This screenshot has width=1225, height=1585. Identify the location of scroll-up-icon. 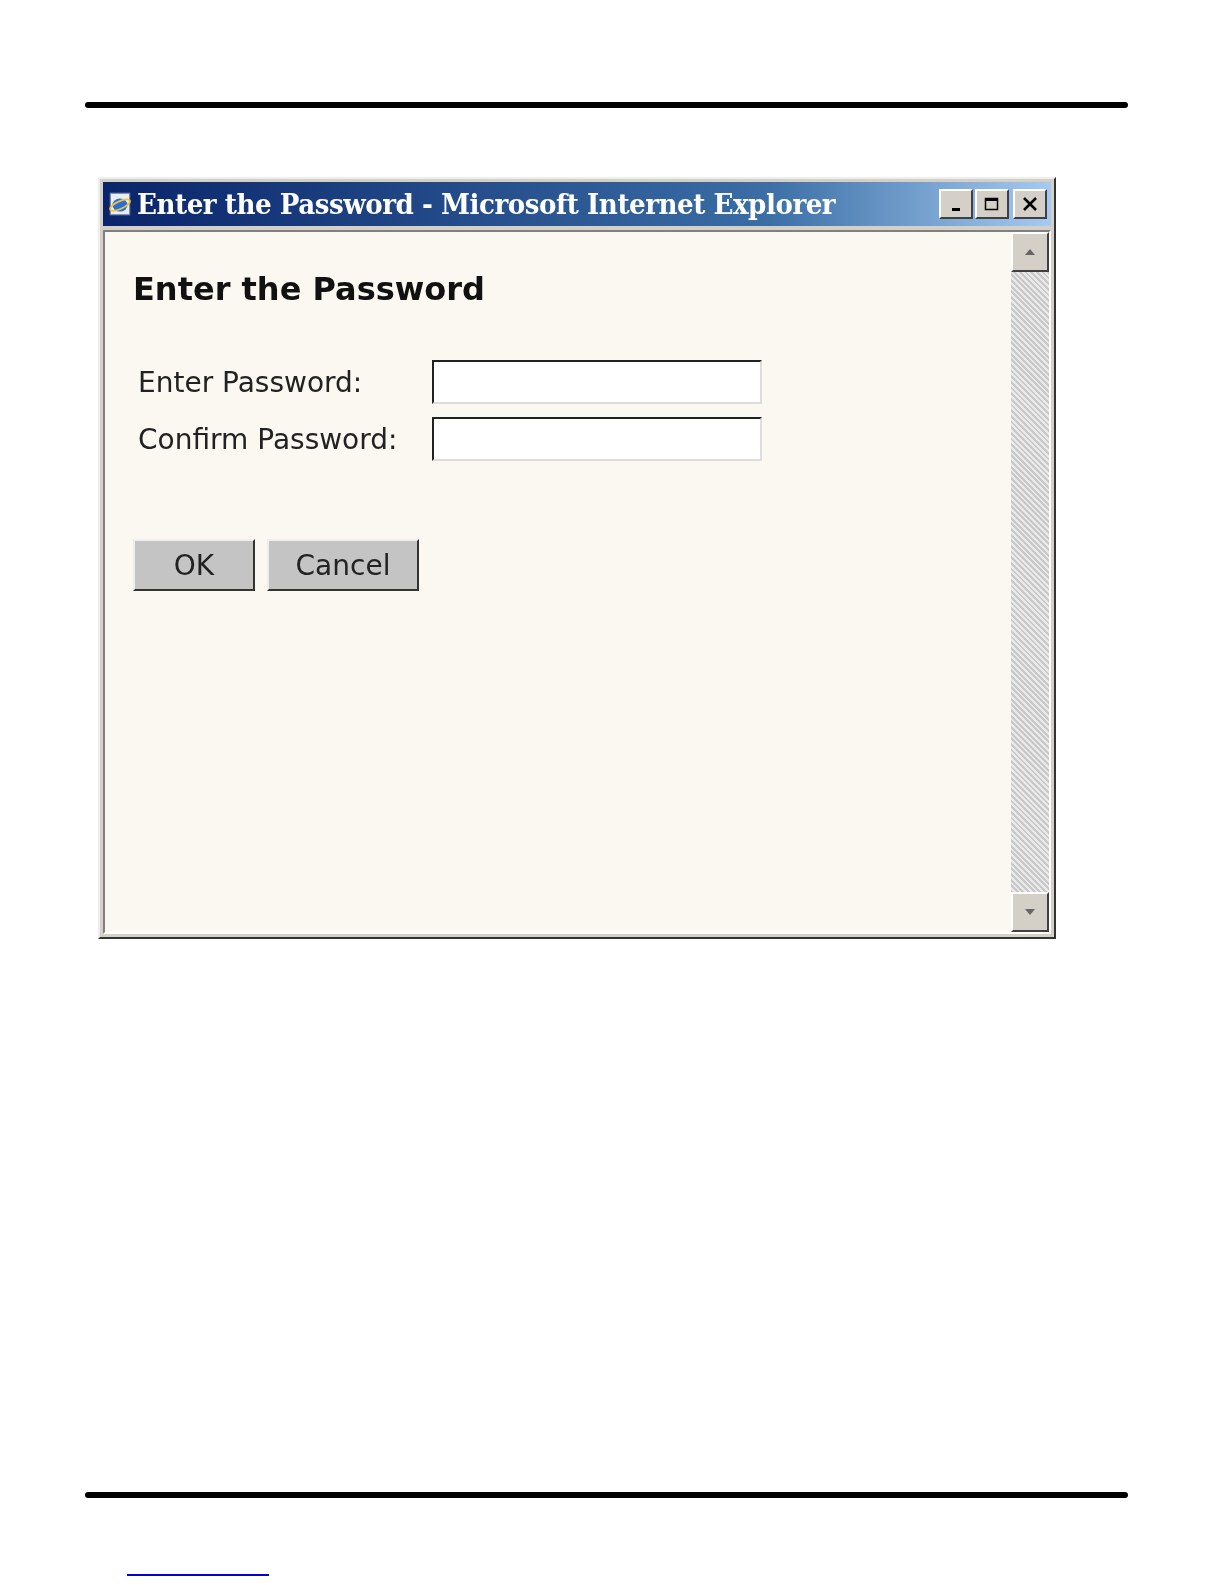
(1030, 252).